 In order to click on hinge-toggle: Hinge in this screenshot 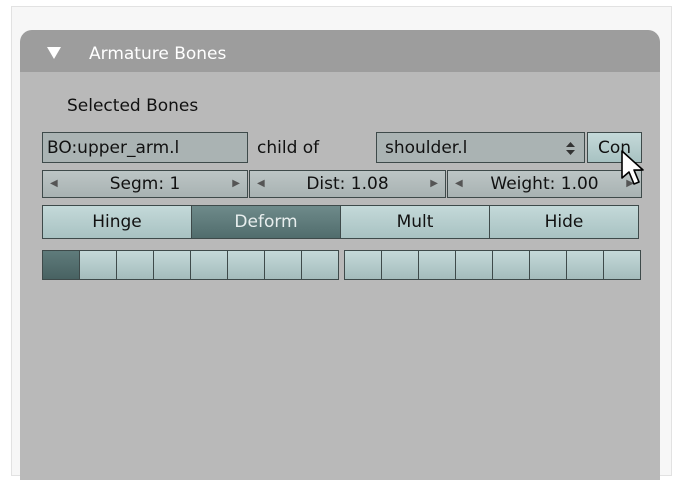, I will do `click(117, 222)`.